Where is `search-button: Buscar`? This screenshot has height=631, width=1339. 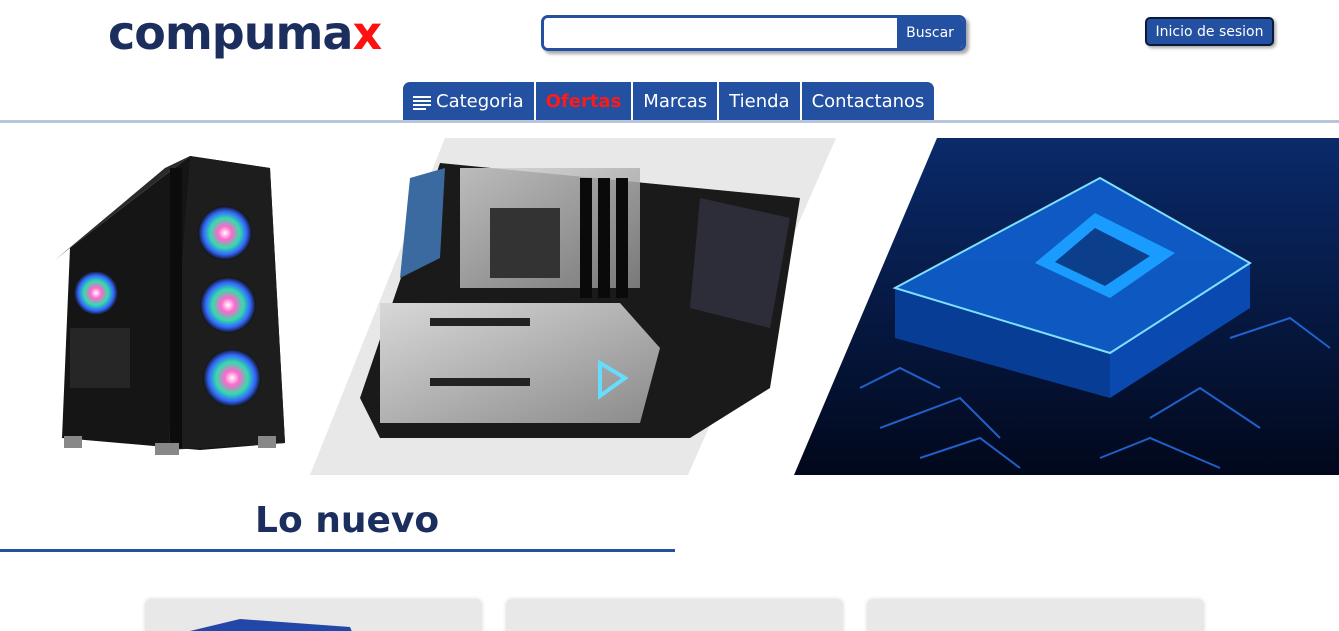
search-button: Buscar is located at coordinates (930, 33).